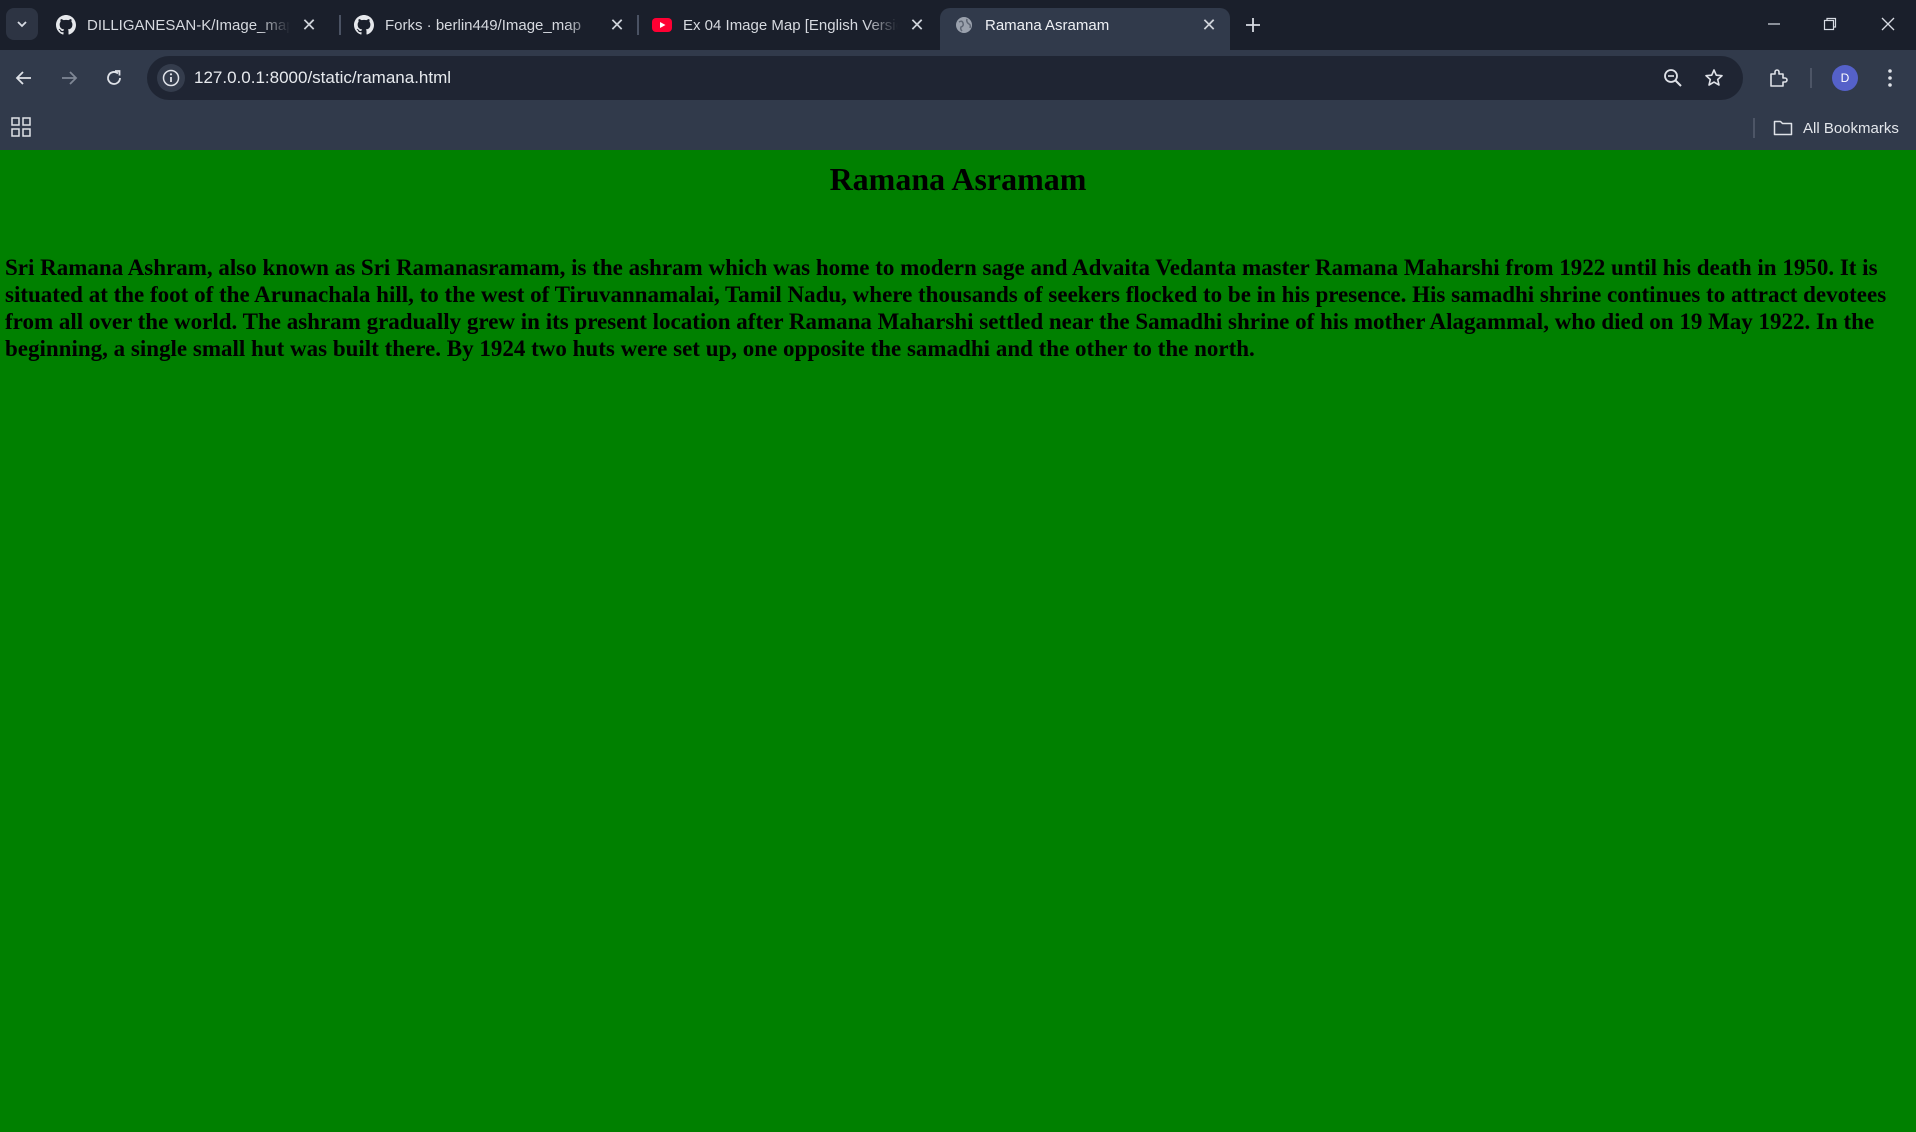 This screenshot has width=1916, height=1132. Describe the element at coordinates (1845, 78) in the screenshot. I see `avatar: D` at that location.